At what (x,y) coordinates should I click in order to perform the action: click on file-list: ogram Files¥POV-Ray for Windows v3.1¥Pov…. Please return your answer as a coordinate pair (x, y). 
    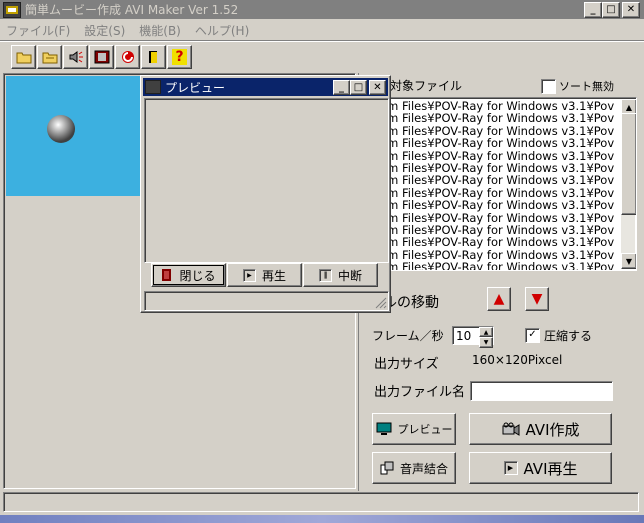
    Looking at the image, I should click on (498, 184).